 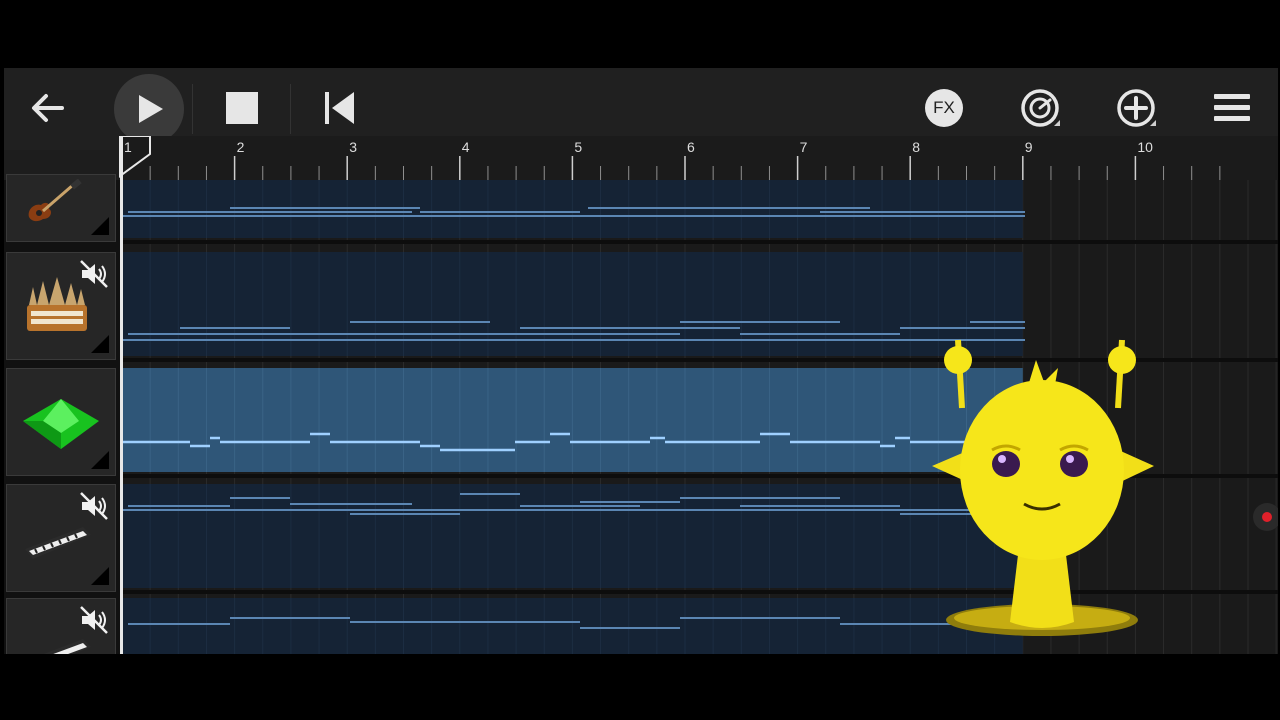 I want to click on add-track-button, so click(x=1136, y=108).